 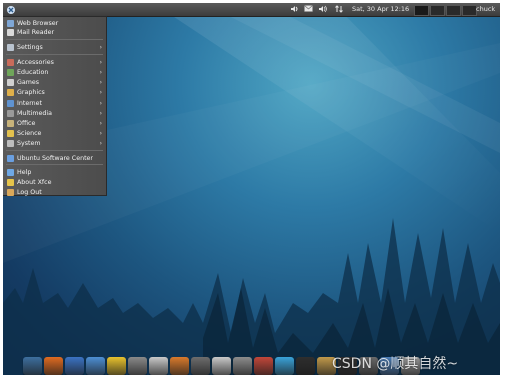 I want to click on text-editor-icon, so click(x=137, y=366).